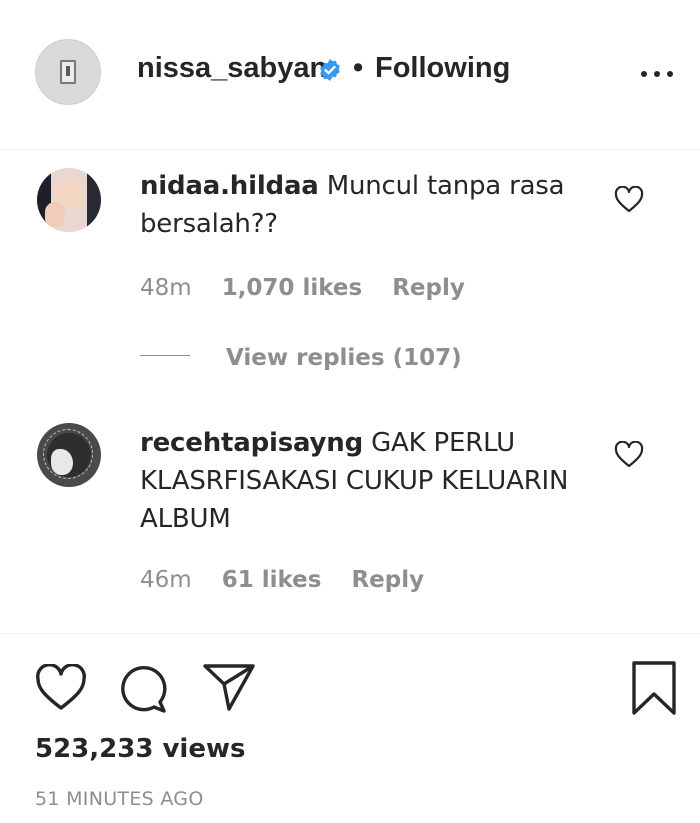 The width and height of the screenshot is (700, 823). Describe the element at coordinates (442, 68) in the screenshot. I see `following-button: Following` at that location.